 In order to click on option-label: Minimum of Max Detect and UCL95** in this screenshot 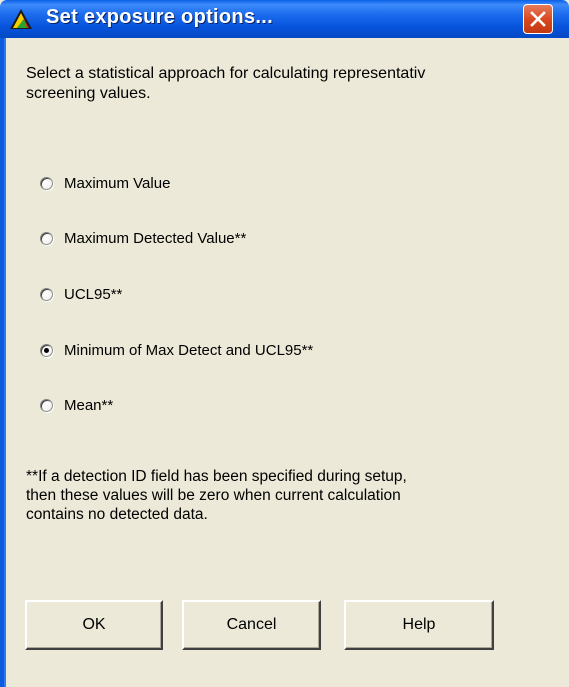, I will do `click(189, 350)`.